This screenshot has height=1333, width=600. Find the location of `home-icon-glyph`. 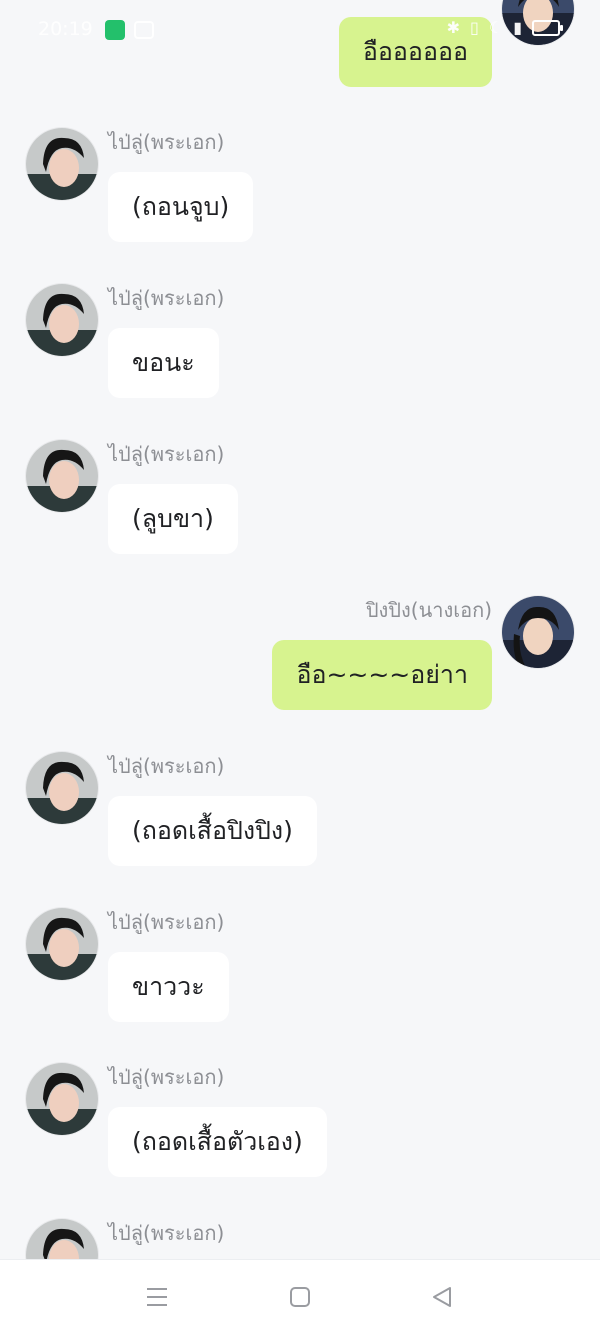

home-icon-glyph is located at coordinates (300, 1297).